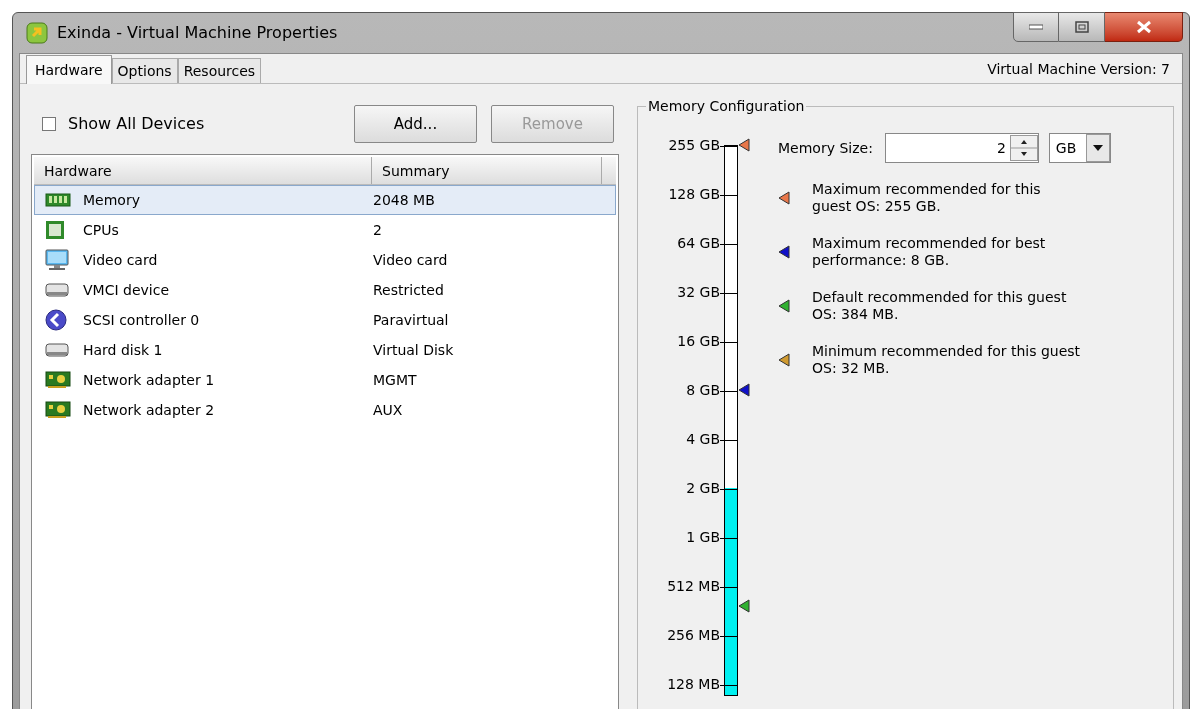  I want to click on scale-label: 255 GB, so click(694, 147).